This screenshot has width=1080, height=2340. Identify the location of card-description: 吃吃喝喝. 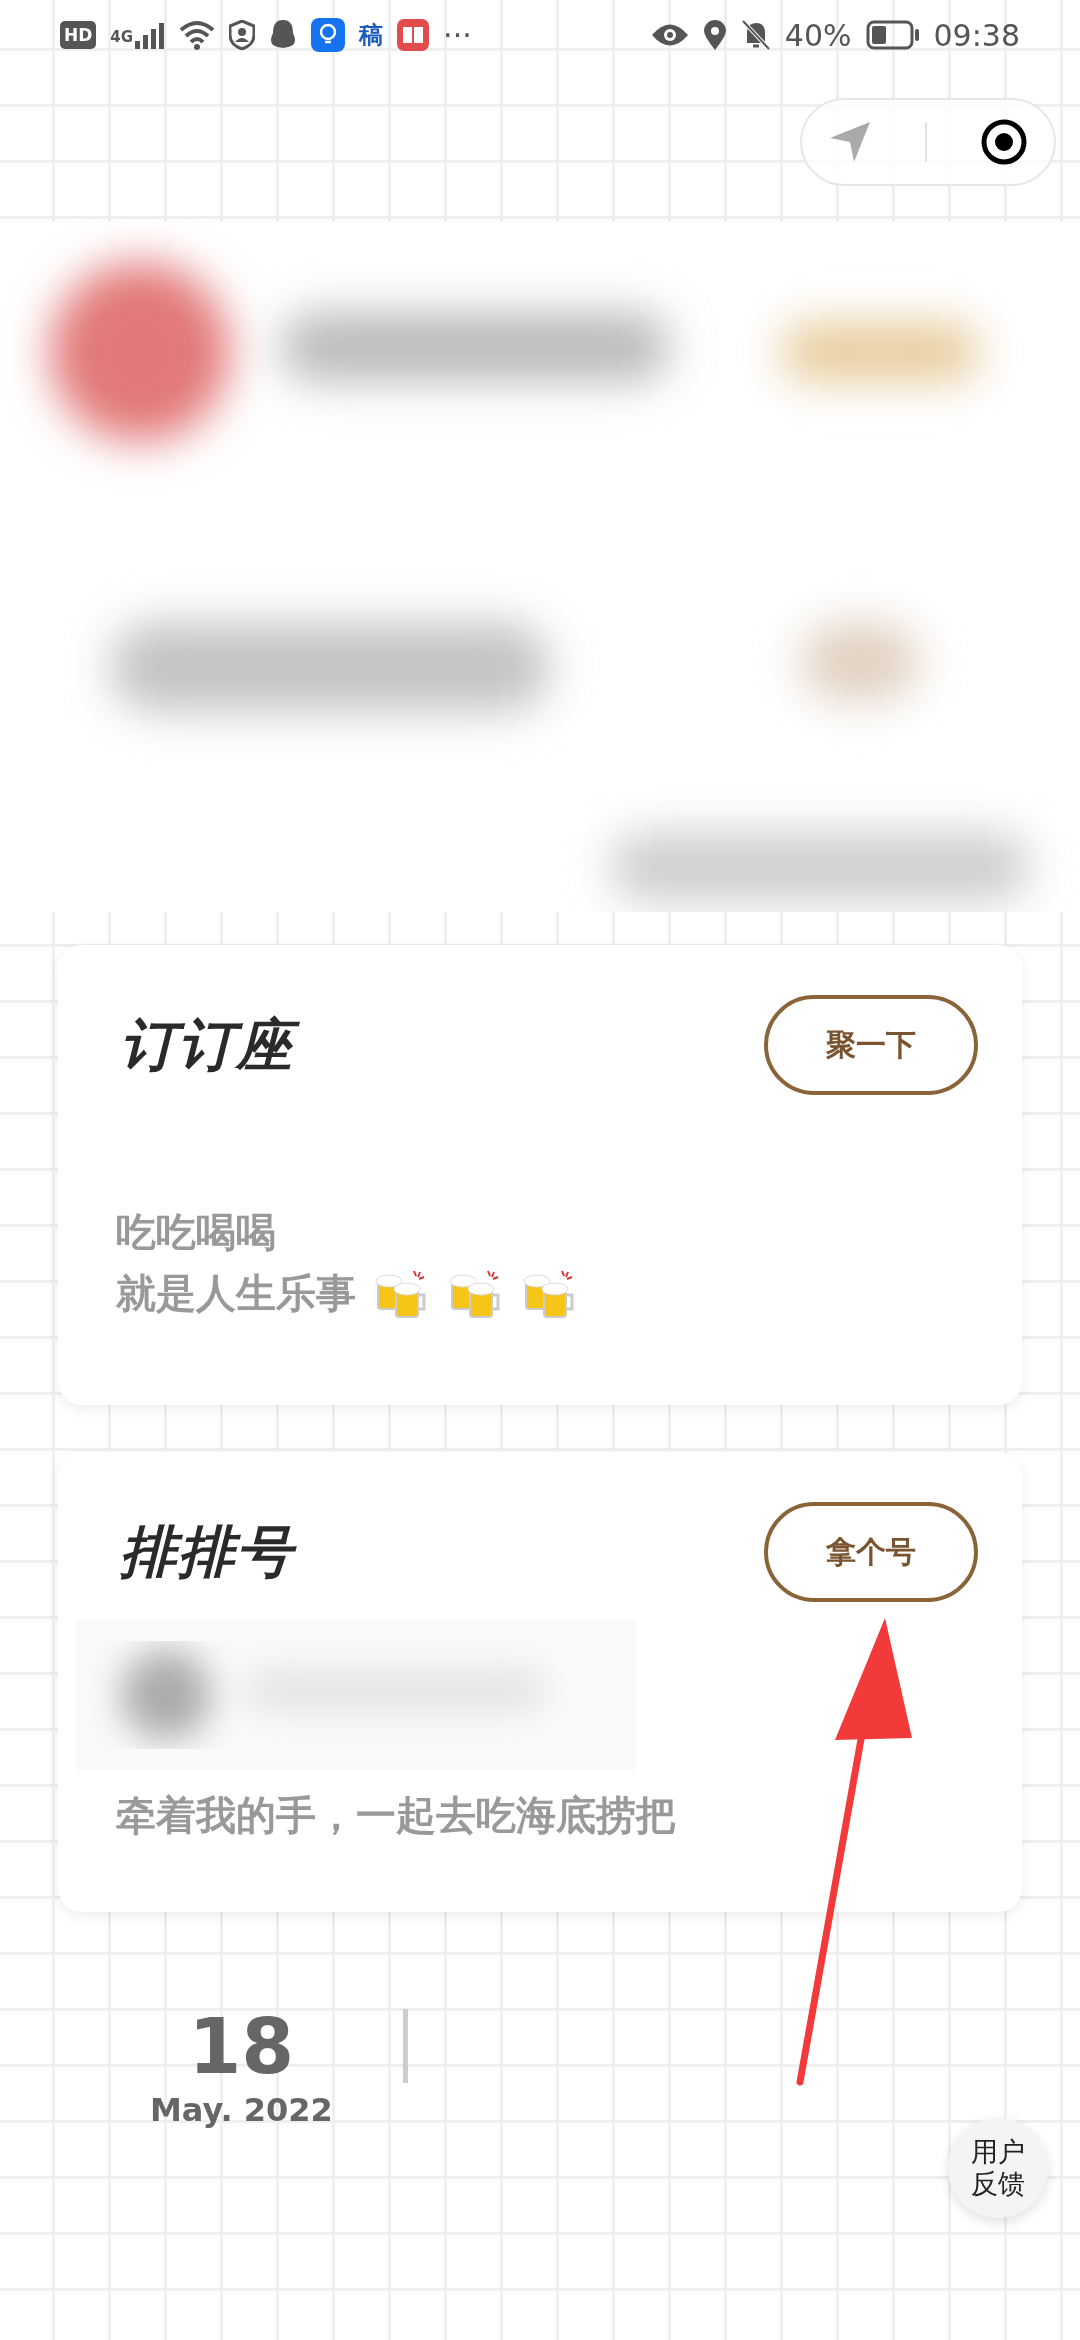
(196, 1232).